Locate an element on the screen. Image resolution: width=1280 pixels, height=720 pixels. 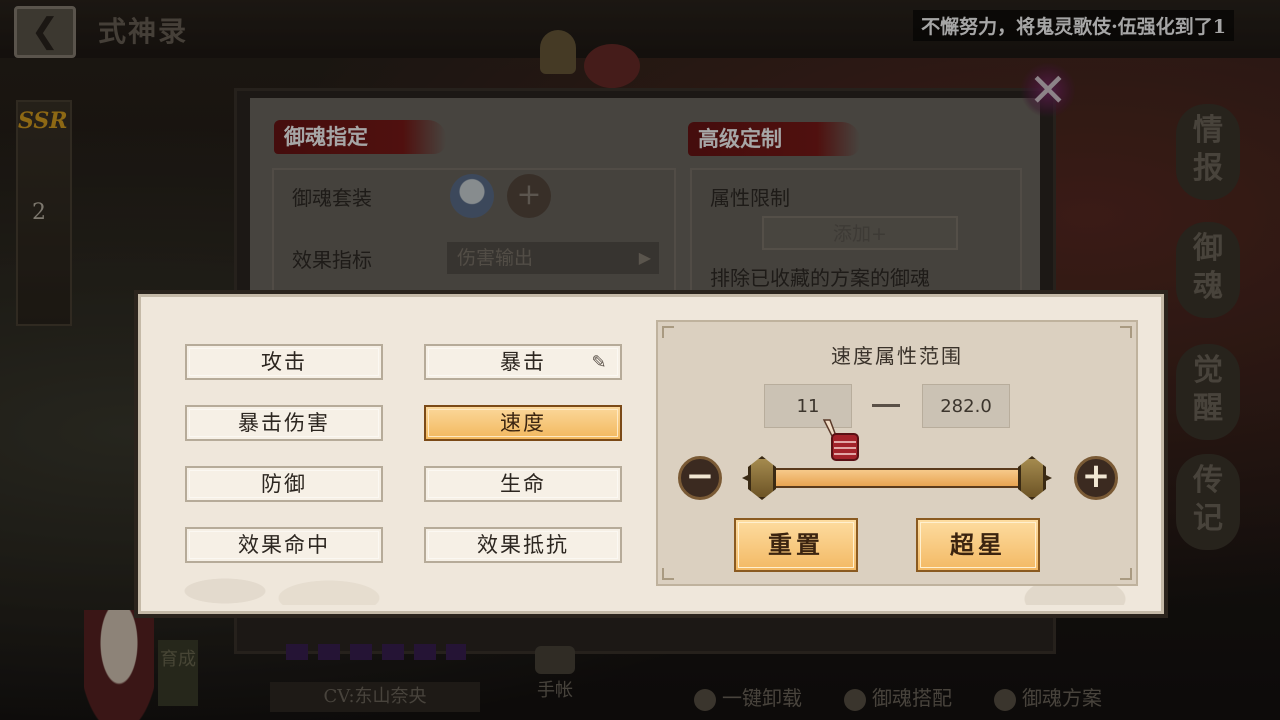
decrease-button: − is located at coordinates (700, 478).